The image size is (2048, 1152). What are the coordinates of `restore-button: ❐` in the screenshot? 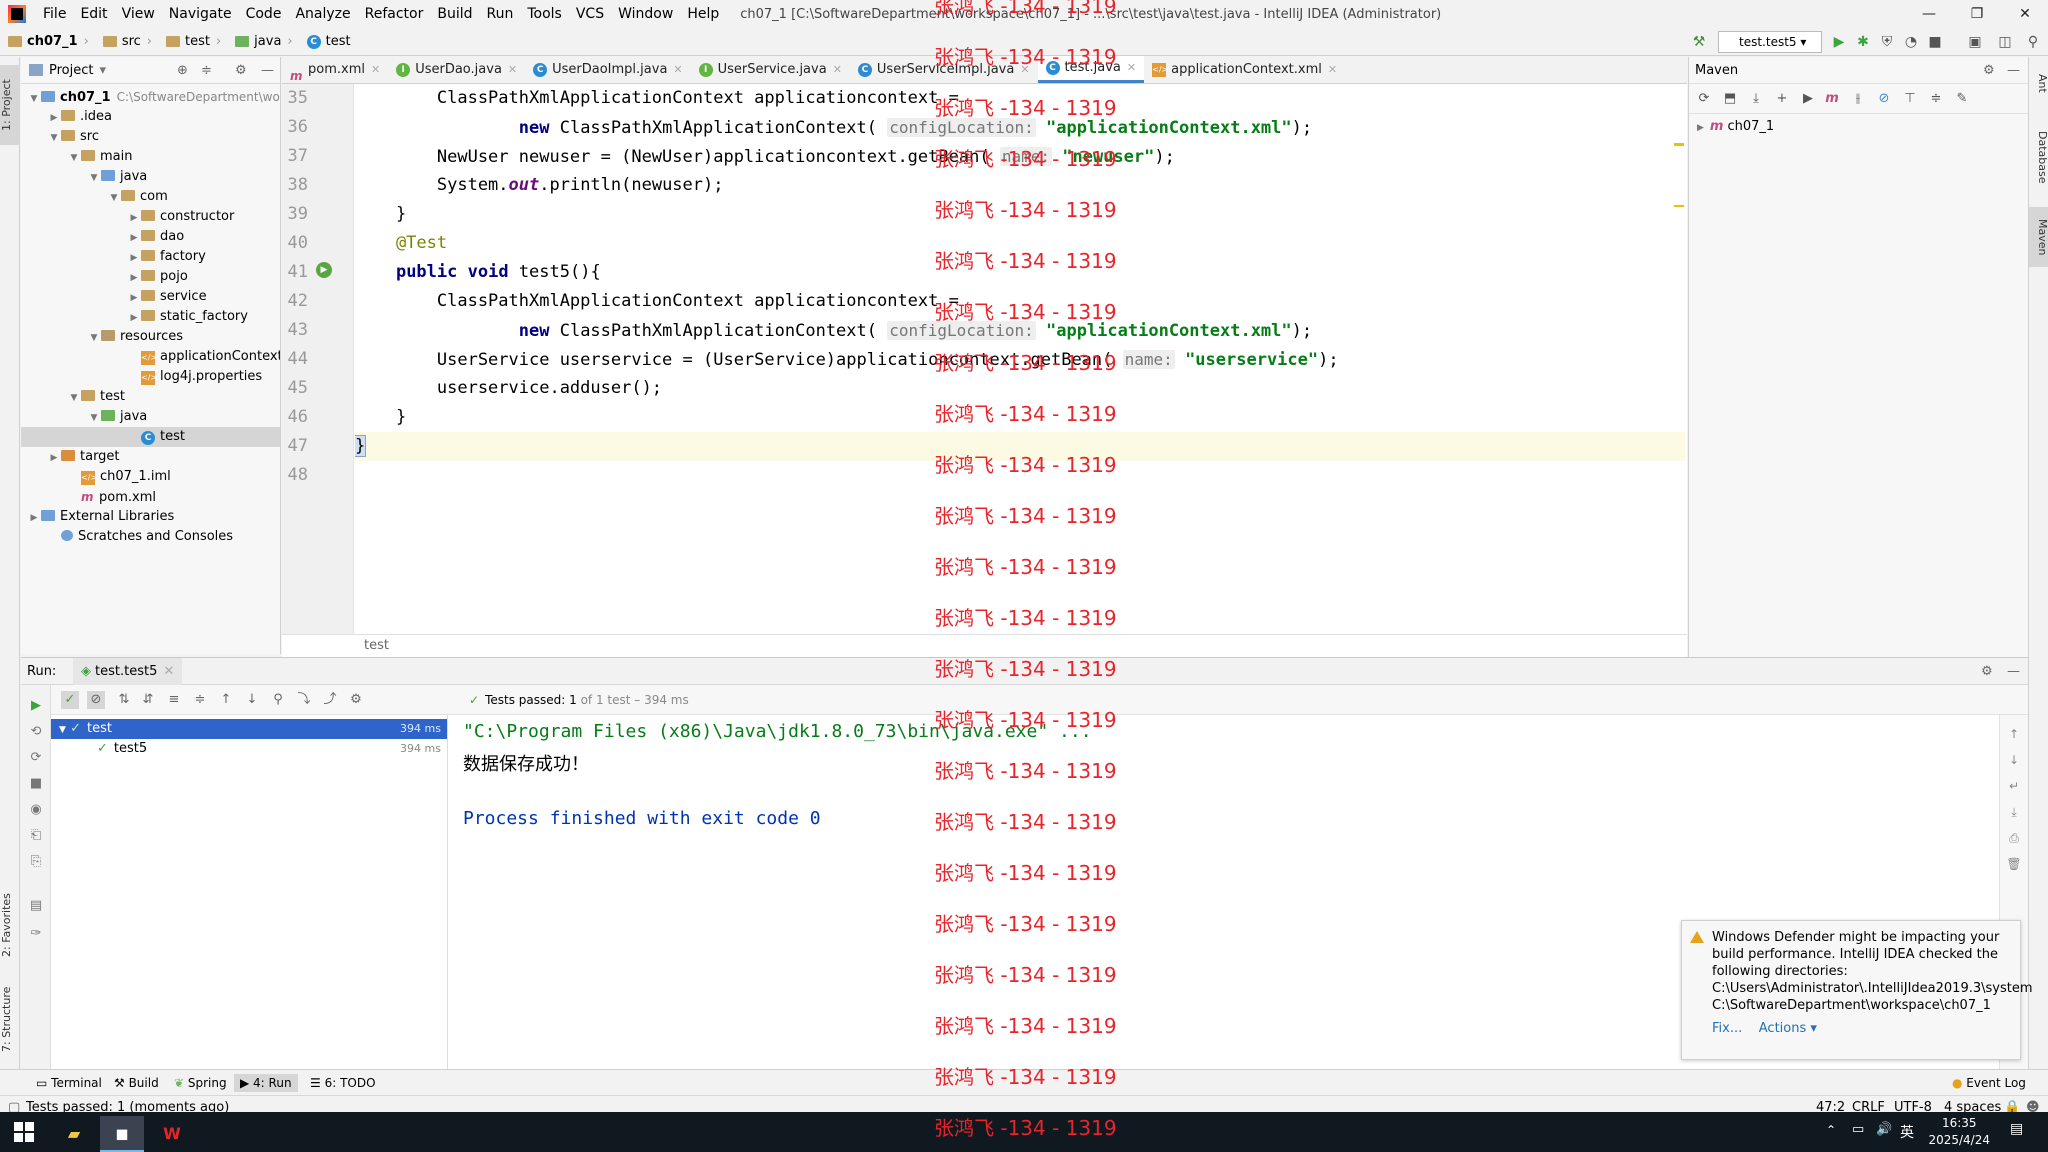 It's located at (1977, 14).